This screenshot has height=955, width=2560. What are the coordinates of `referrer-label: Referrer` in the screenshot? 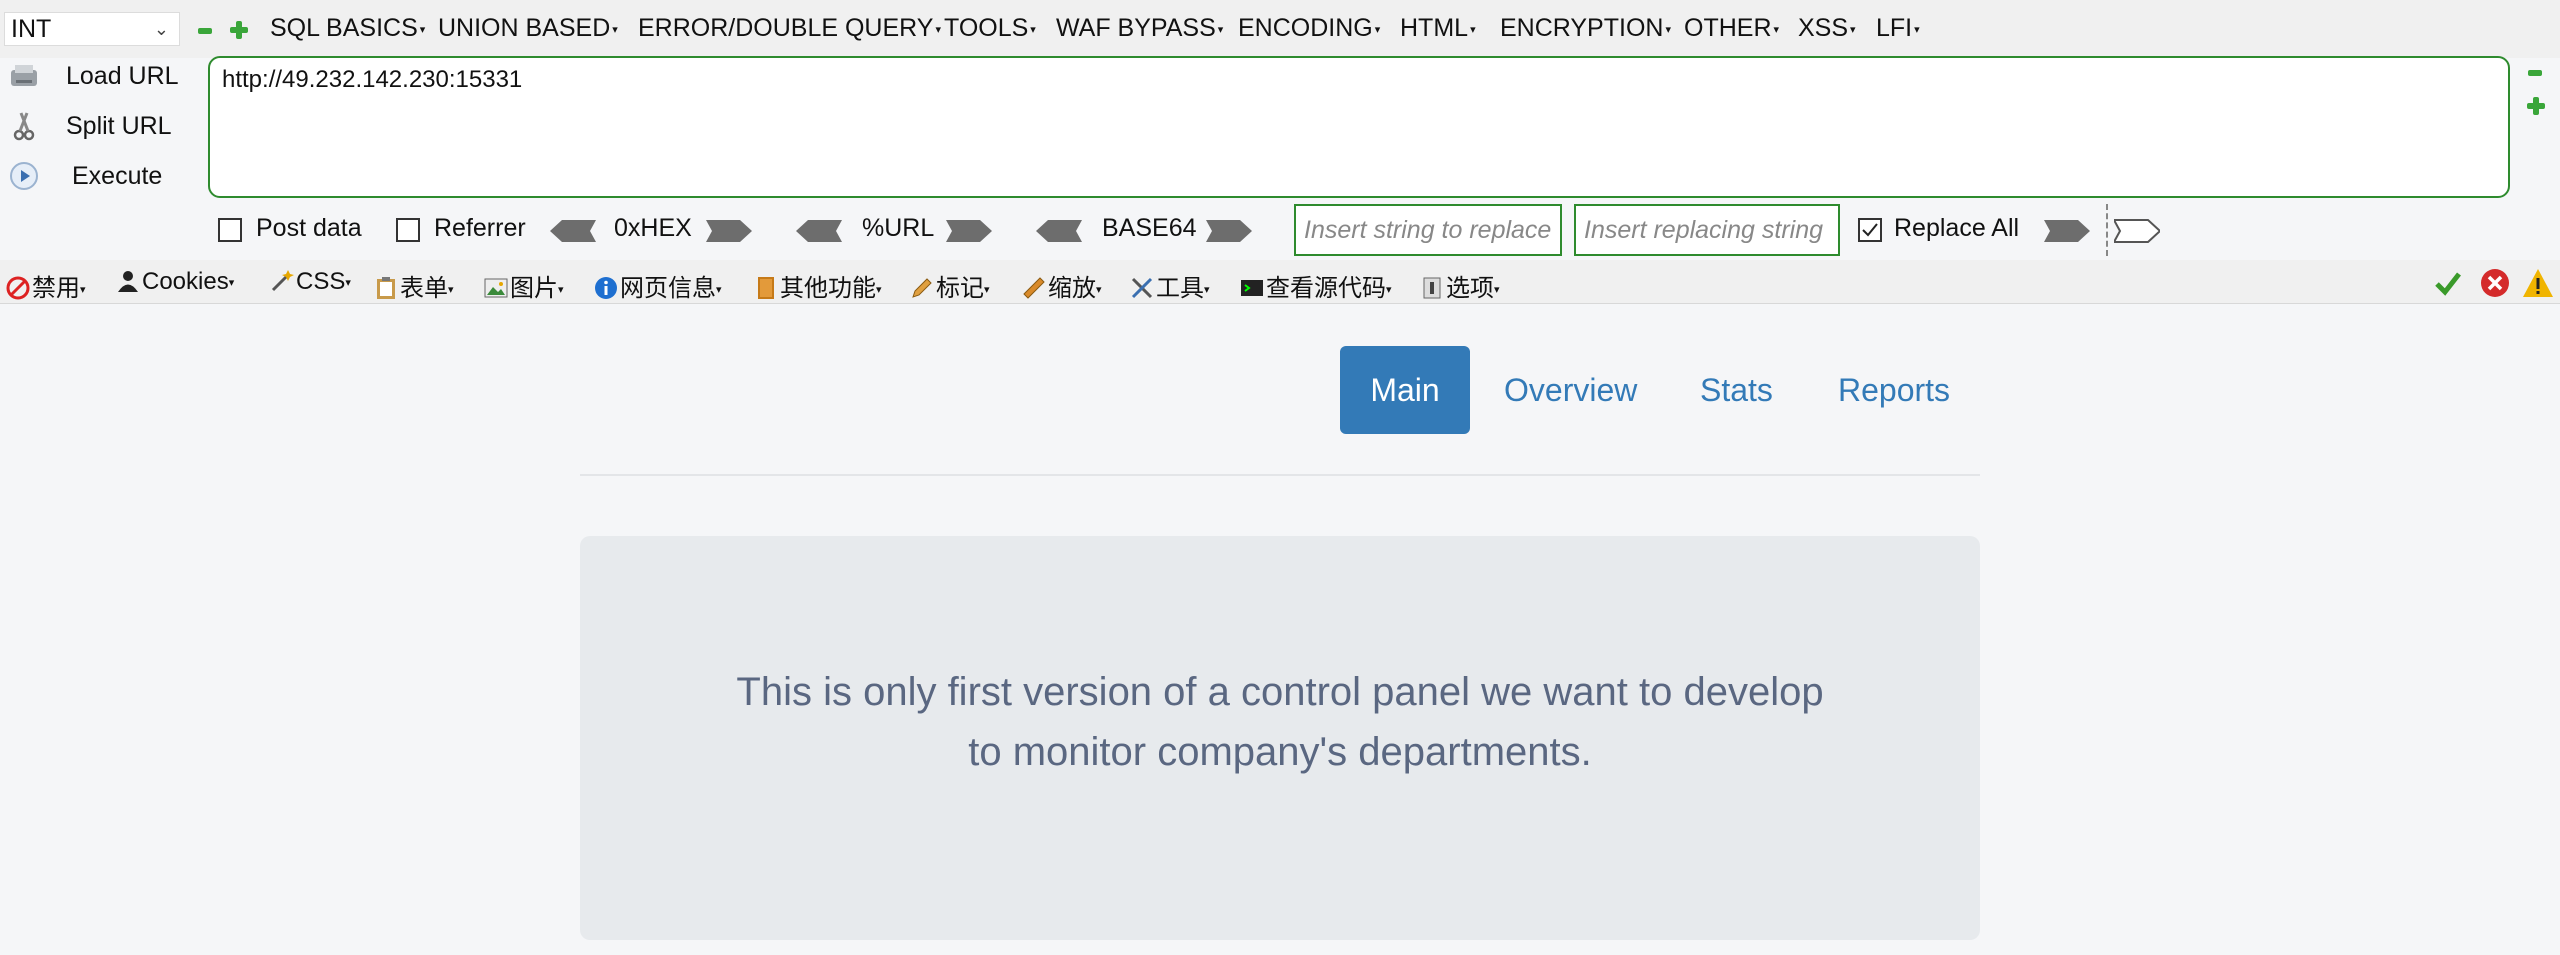 It's located at (480, 228).